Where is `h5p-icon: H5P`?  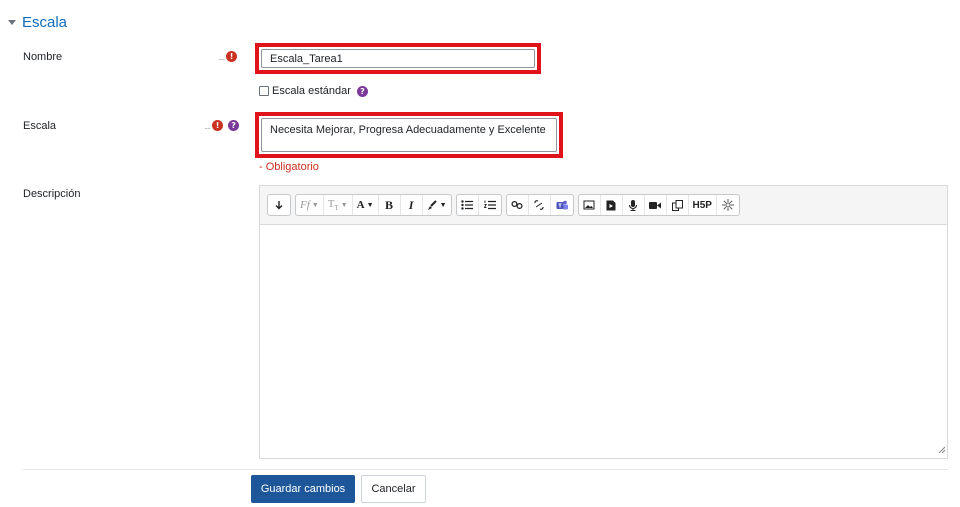 h5p-icon: H5P is located at coordinates (703, 205).